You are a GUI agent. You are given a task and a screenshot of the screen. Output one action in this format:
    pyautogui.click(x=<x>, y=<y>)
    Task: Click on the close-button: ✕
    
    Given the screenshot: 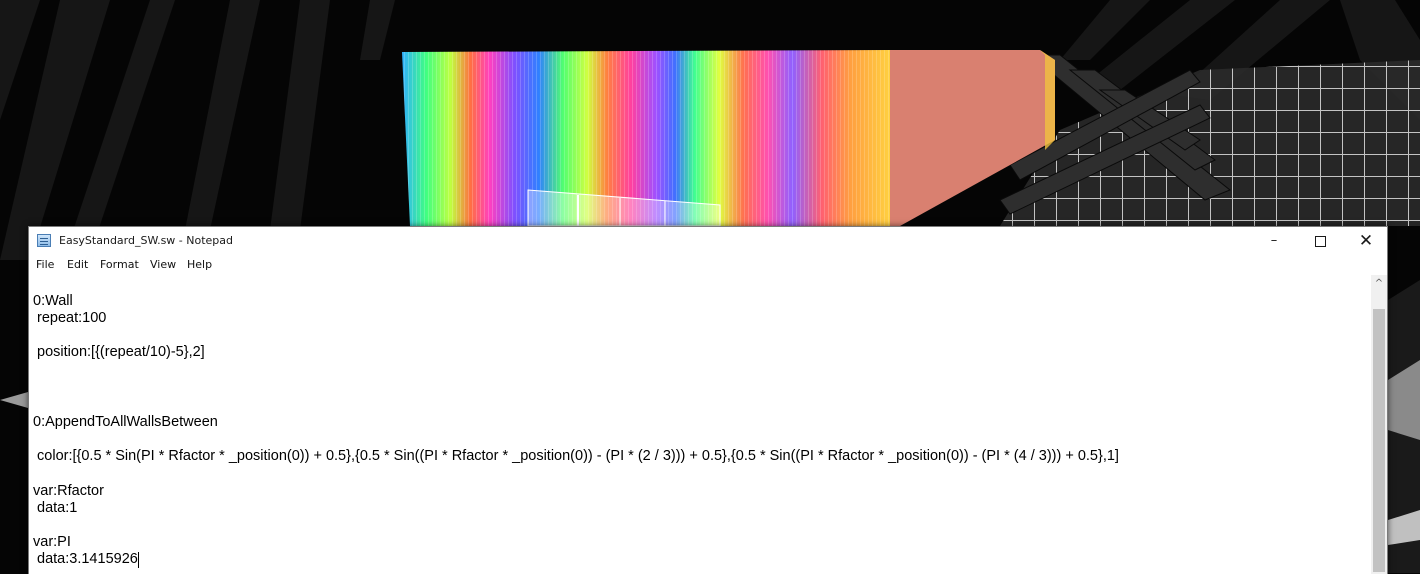 What is the action you would take?
    pyautogui.click(x=1366, y=241)
    